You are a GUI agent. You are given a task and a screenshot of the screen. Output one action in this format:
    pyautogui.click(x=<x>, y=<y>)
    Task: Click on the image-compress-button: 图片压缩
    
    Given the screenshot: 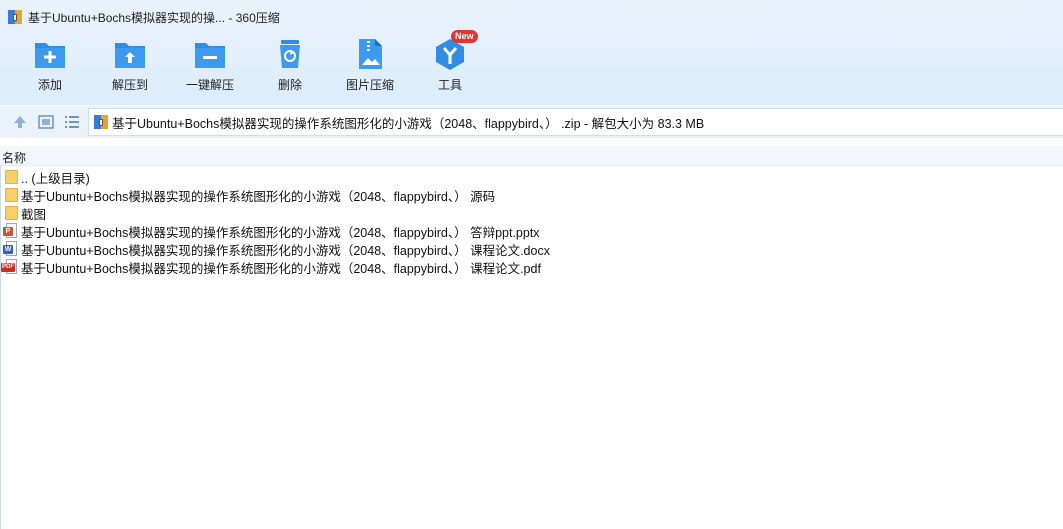 What is the action you would take?
    pyautogui.click(x=370, y=68)
    